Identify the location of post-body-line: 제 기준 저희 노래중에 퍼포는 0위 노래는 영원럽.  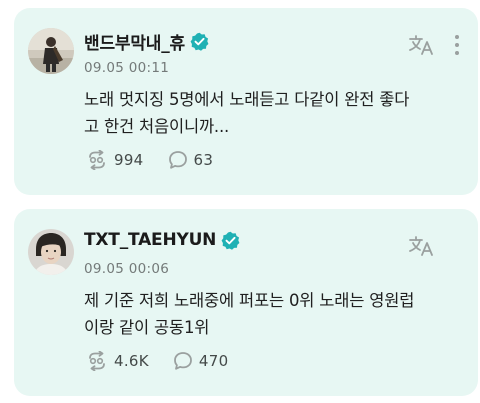
(249, 300).